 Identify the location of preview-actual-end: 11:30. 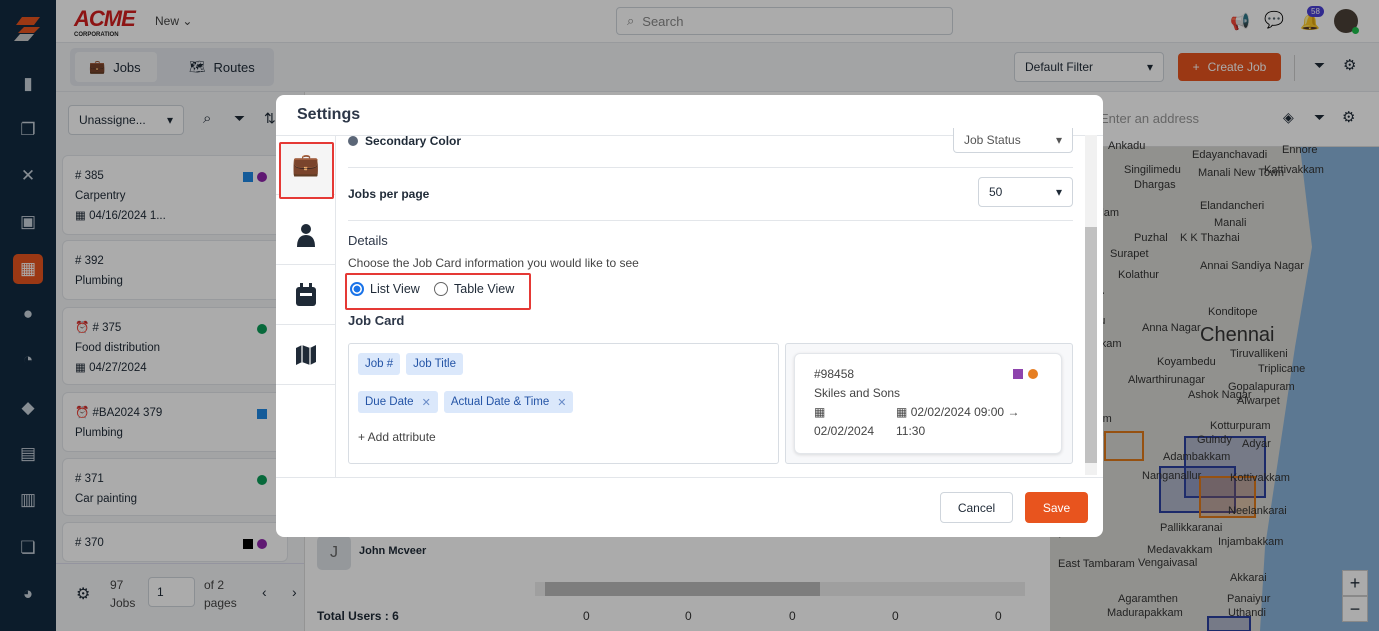
(911, 431).